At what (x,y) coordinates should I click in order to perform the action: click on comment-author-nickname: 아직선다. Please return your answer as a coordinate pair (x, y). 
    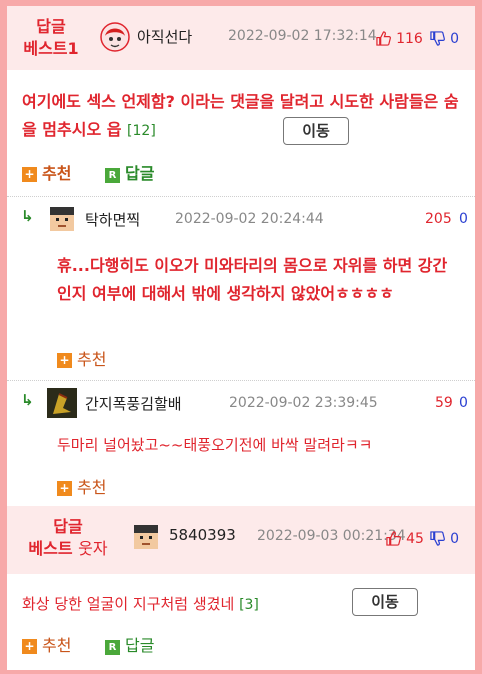
    Looking at the image, I should click on (164, 36).